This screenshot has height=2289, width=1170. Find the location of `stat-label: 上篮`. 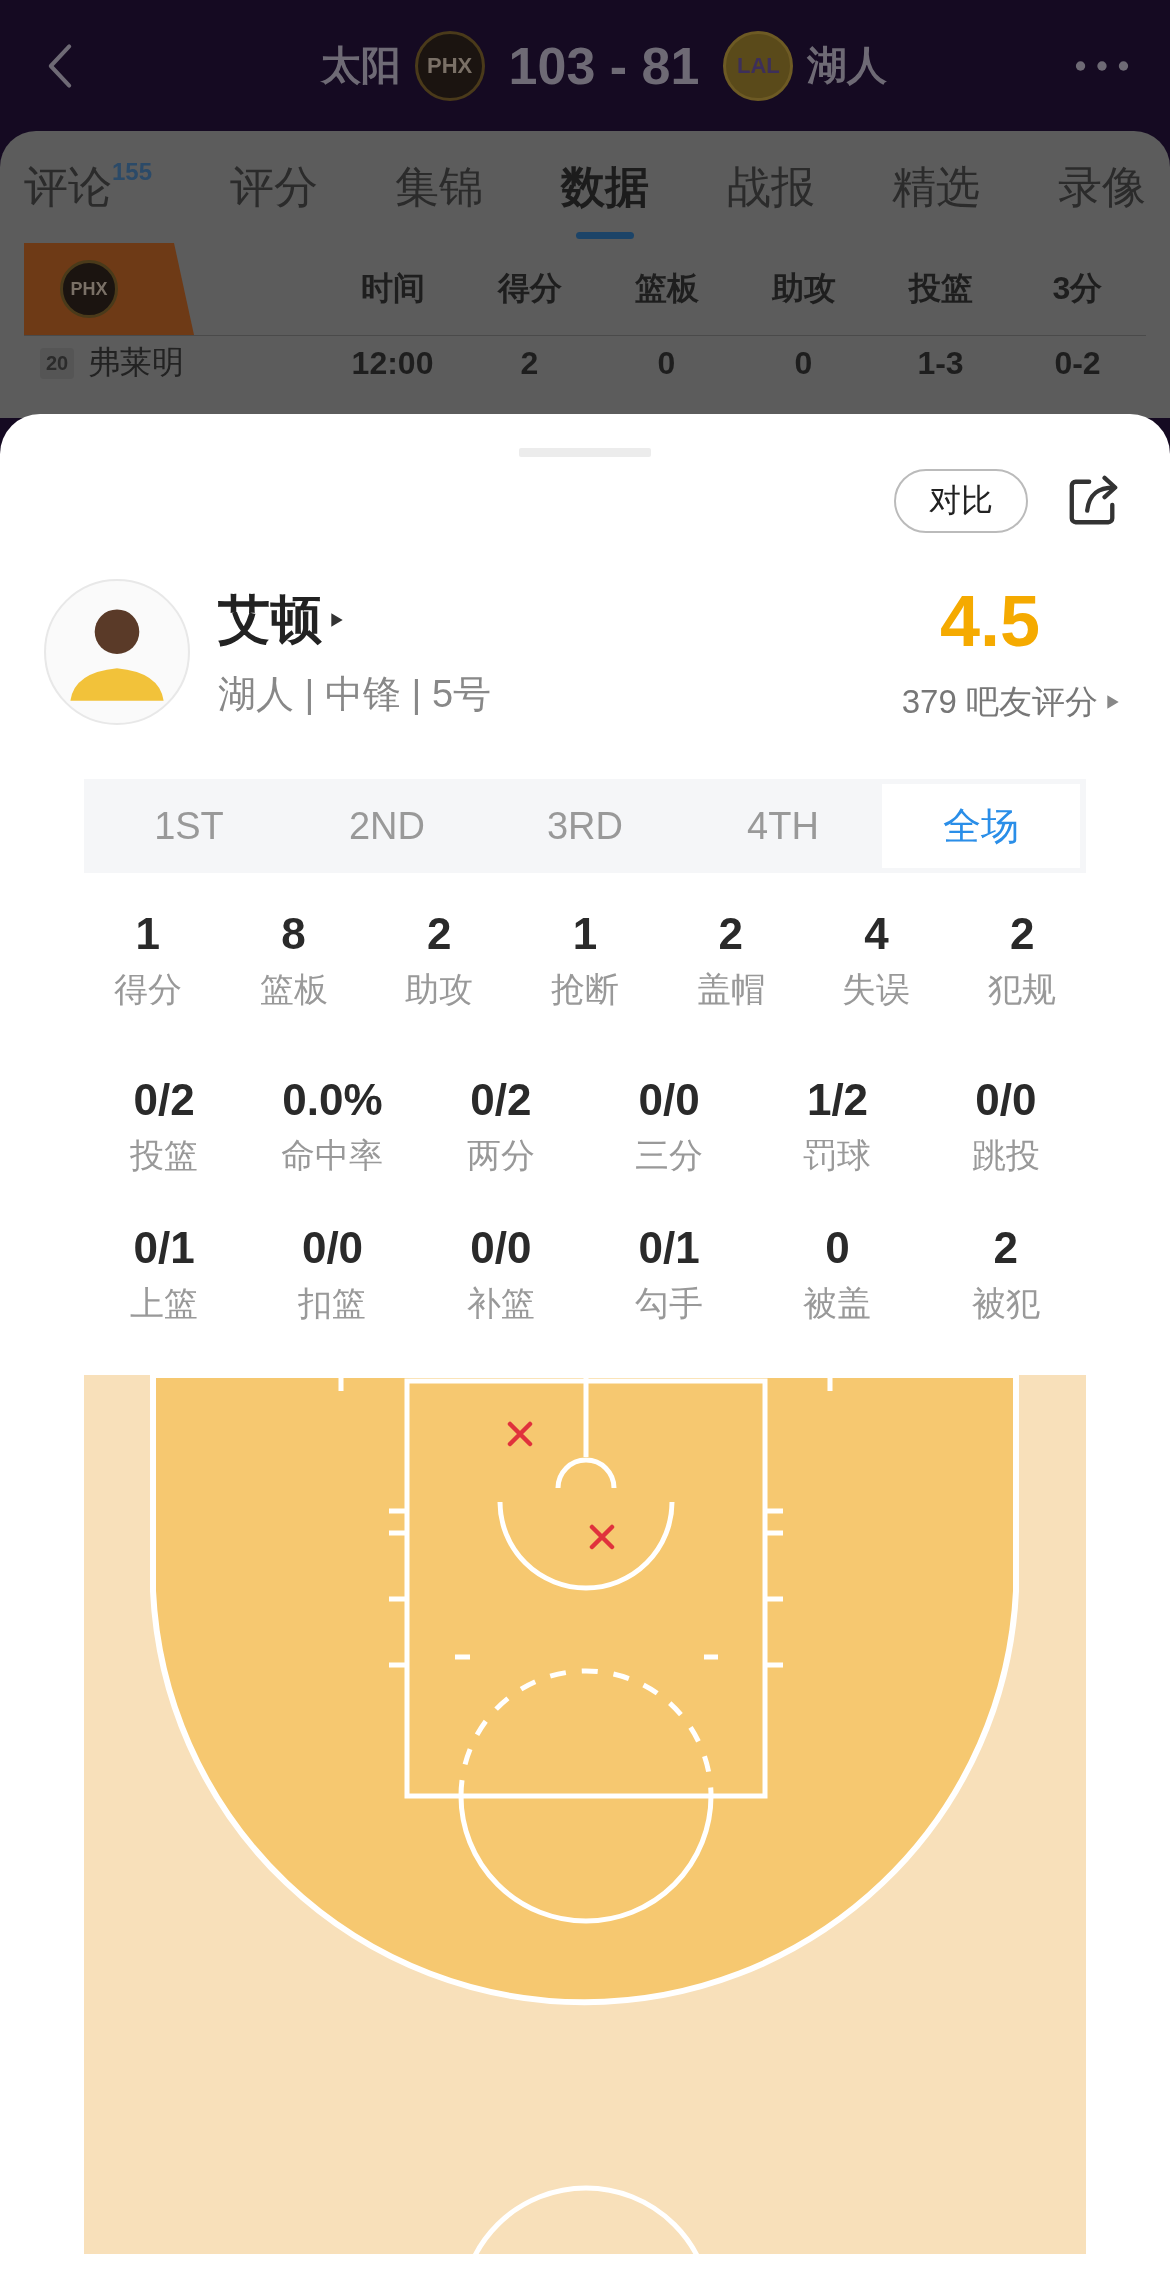

stat-label: 上篮 is located at coordinates (164, 1303).